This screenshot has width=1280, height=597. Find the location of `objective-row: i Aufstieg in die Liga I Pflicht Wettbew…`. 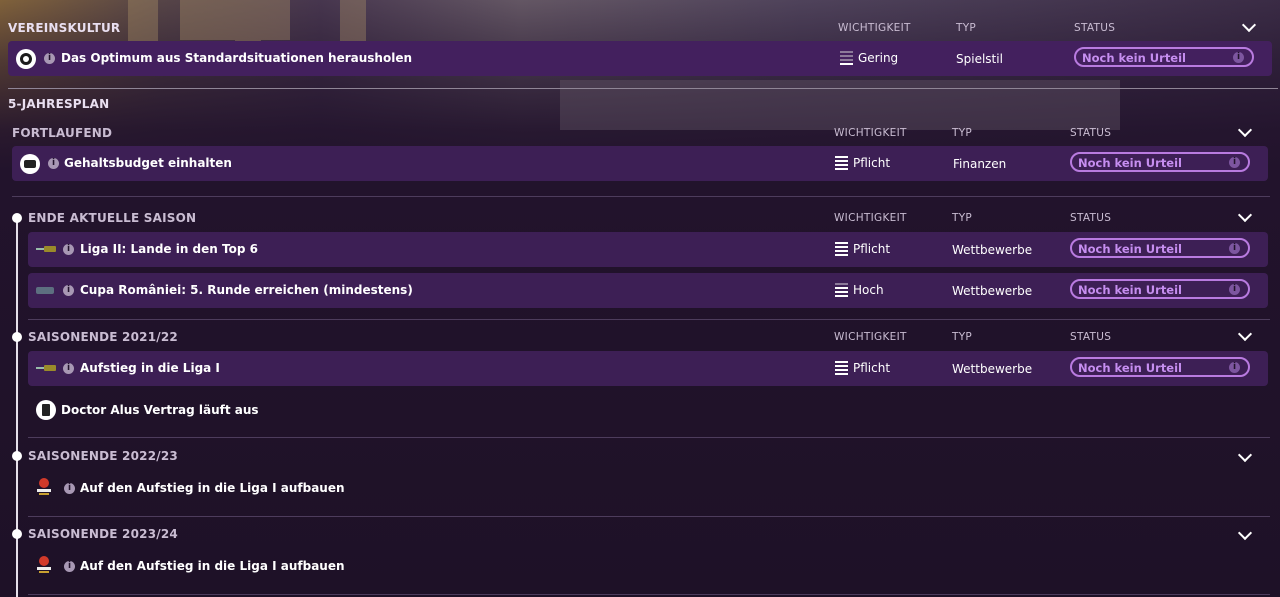

objective-row: i Aufstieg in die Liga I Pflicht Wettbew… is located at coordinates (648, 368).